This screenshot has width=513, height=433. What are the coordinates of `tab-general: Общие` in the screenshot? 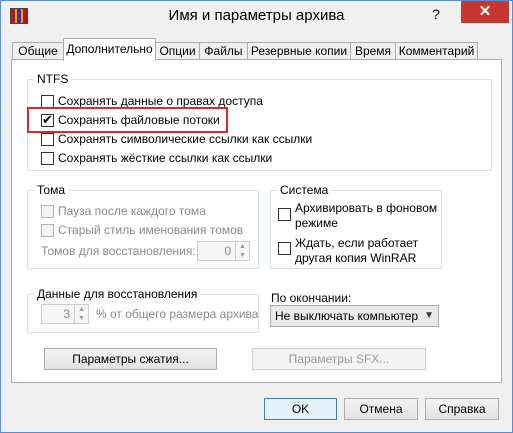 It's located at (38, 51).